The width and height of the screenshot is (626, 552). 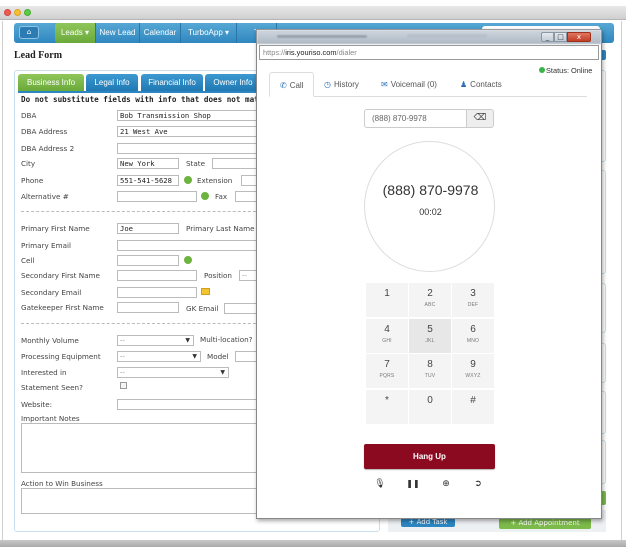 What do you see at coordinates (244, 275) in the screenshot?
I see `position-value: --` at bounding box center [244, 275].